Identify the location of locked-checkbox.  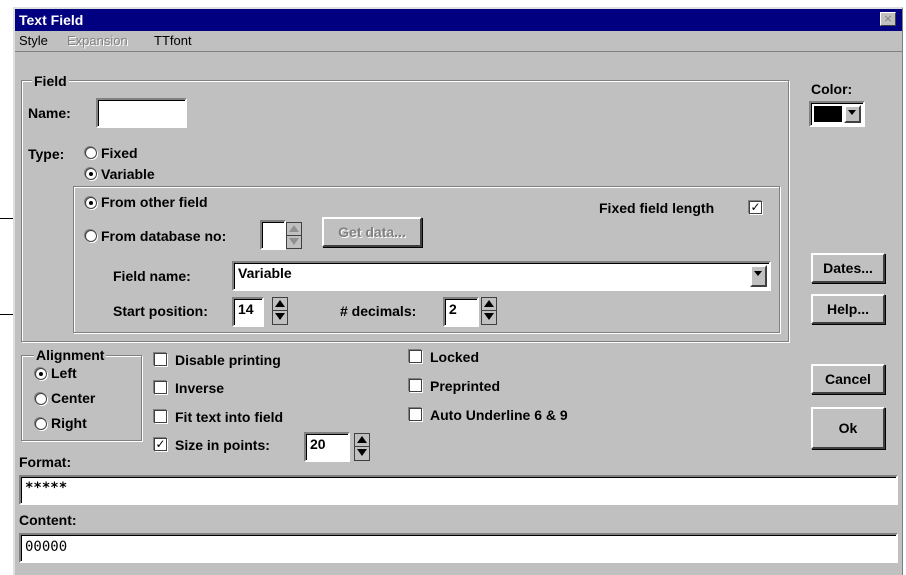
(415, 356).